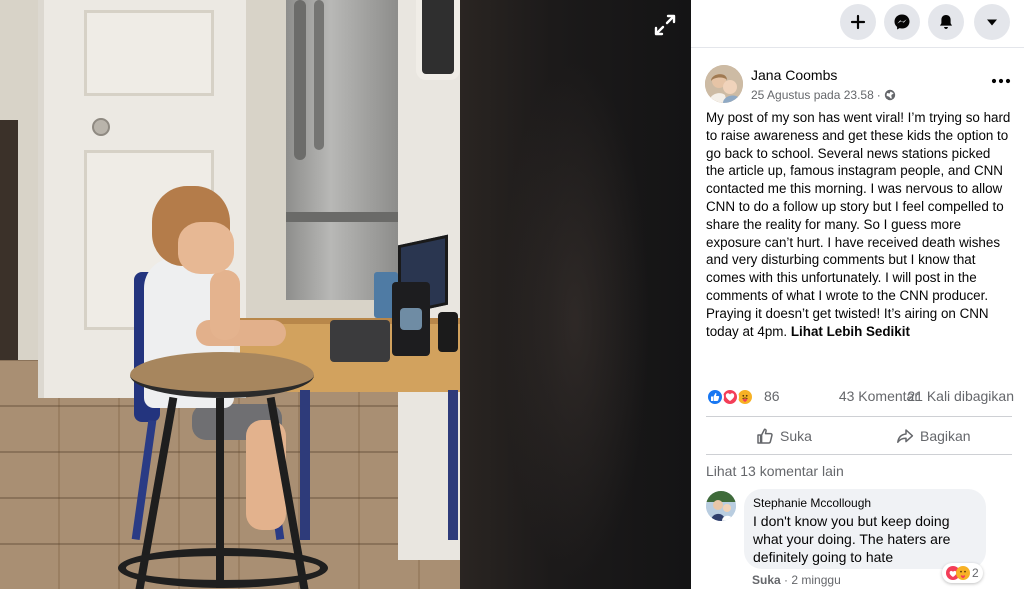 This screenshot has height=589, width=1024. What do you see at coordinates (222, 375) in the screenshot?
I see `photo-stool` at bounding box center [222, 375].